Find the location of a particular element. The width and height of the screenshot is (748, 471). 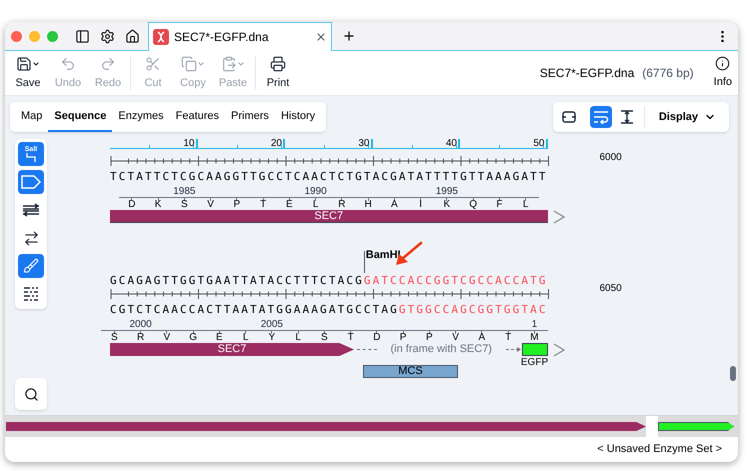

amino-acid: M is located at coordinates (534, 338).